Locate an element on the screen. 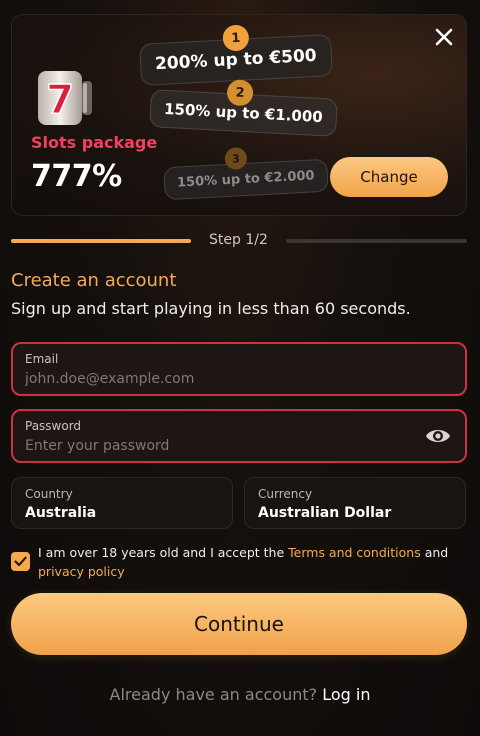 The width and height of the screenshot is (480, 736). password-label: Password is located at coordinates (53, 426).